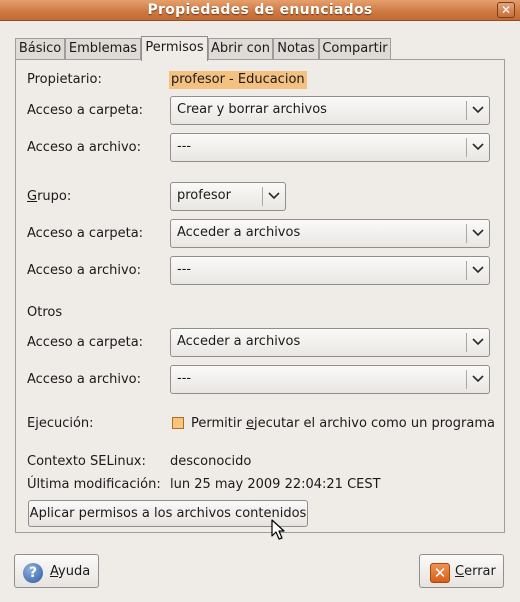  I want to click on owner-folder-access-combo: Crear y borrar archivos, so click(330, 110).